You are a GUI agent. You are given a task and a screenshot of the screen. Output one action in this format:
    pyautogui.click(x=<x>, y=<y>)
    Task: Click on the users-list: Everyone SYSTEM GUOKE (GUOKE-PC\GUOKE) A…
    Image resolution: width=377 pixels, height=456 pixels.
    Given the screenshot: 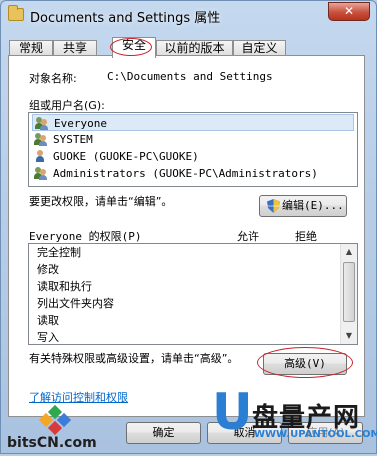 What is the action you would take?
    pyautogui.click(x=193, y=149)
    